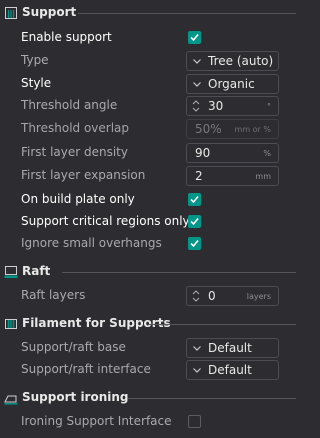 This screenshot has width=320, height=438. I want to click on row-threshold-overlap: Threshold overlap 50% mm or %, so click(150, 129).